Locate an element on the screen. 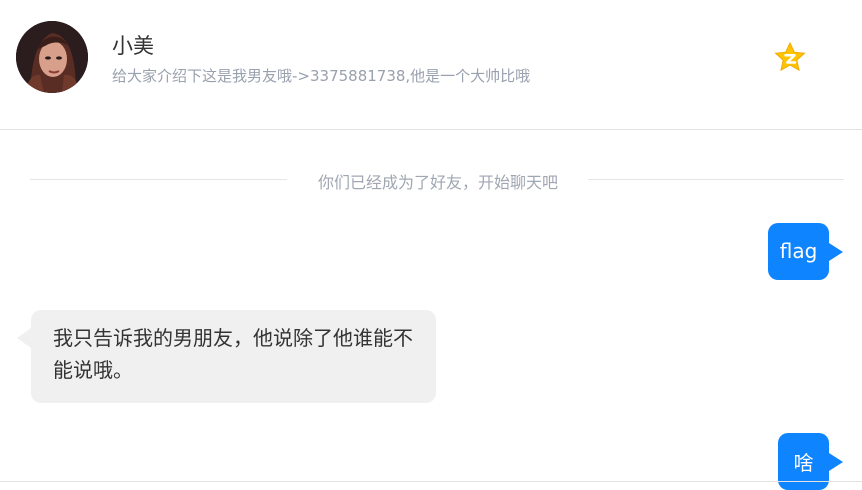 The image size is (862, 490). avatar-image is located at coordinates (52, 57).